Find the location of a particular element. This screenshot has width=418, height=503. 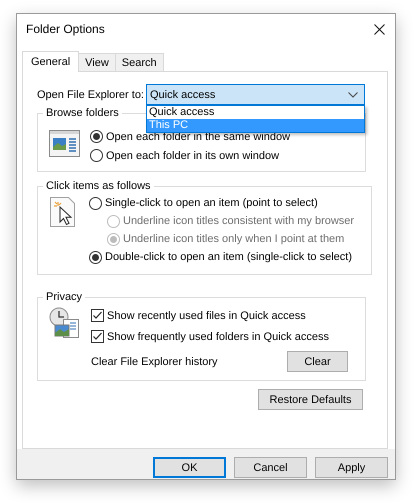

dialog-button: OK is located at coordinates (189, 467).